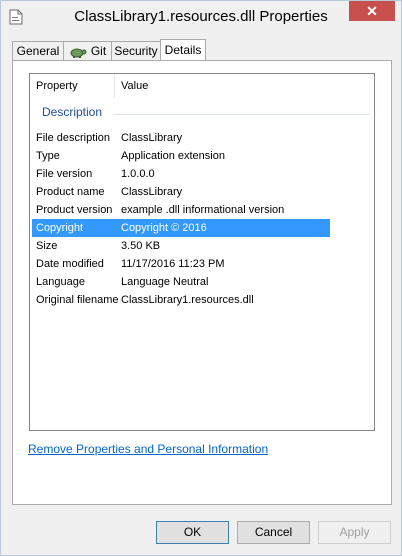  Describe the element at coordinates (372, 11) in the screenshot. I see `close-button: ✕` at that location.